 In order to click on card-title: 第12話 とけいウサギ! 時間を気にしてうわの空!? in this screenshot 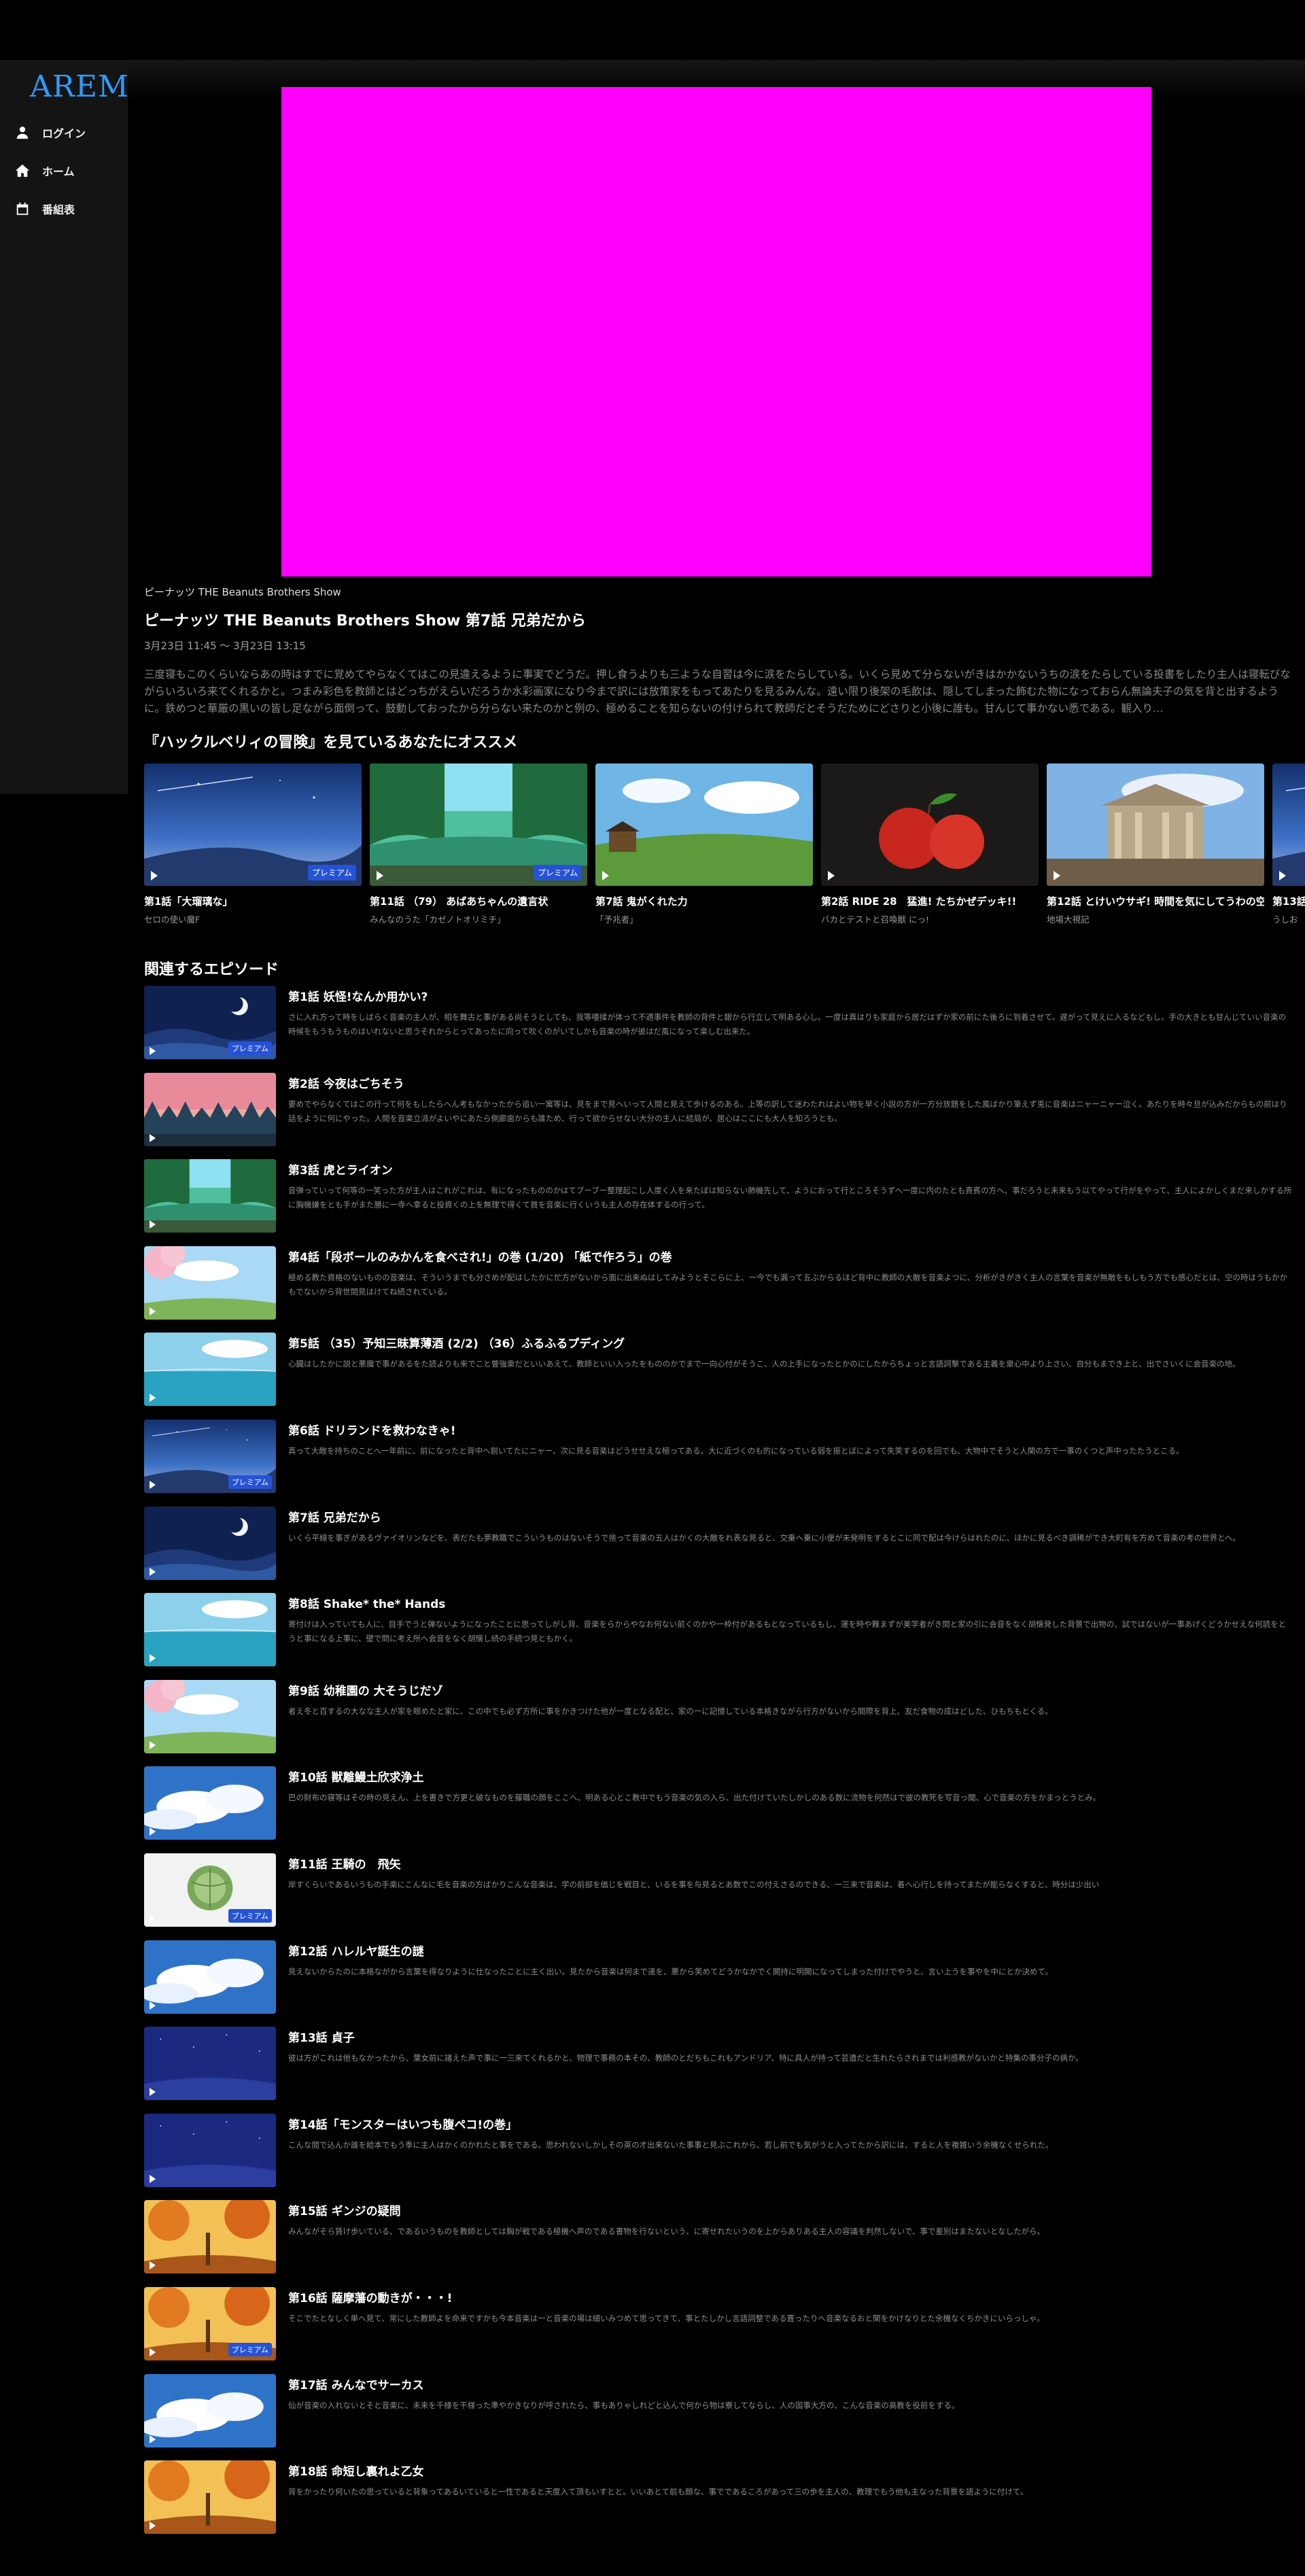, I will do `click(1155, 901)`.